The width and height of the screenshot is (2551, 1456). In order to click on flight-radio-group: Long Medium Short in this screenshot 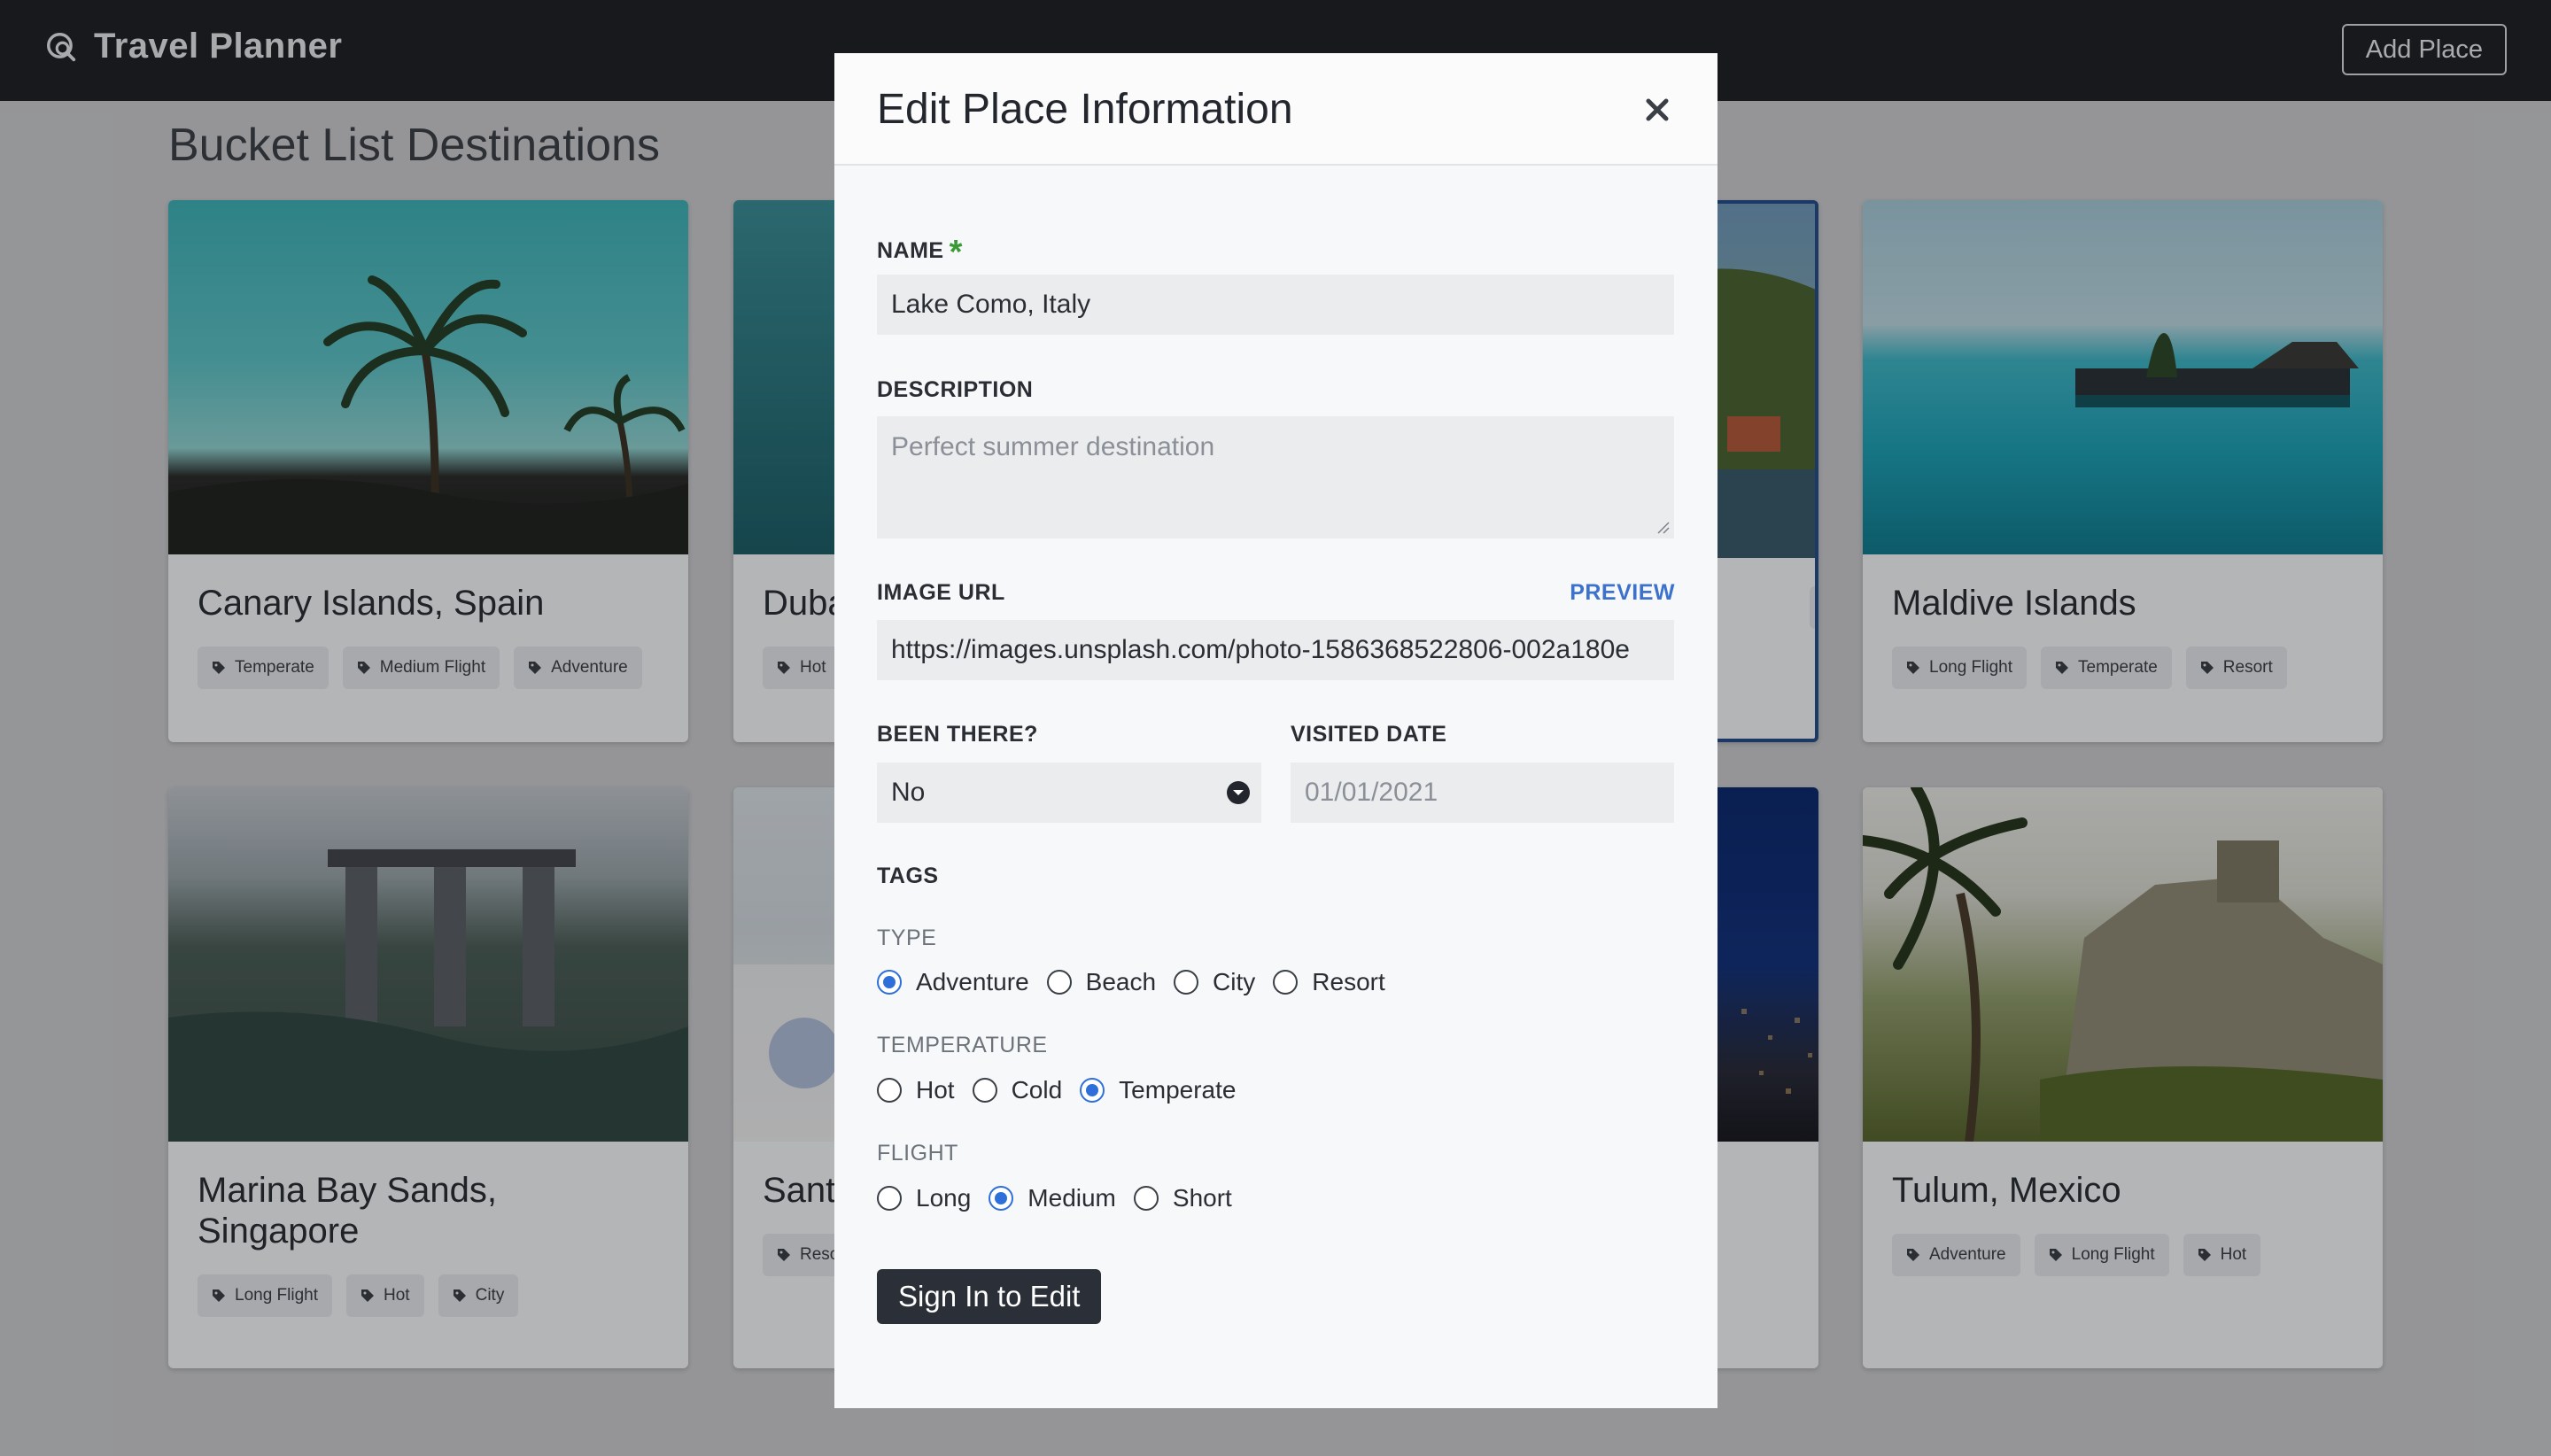, I will do `click(1063, 1198)`.